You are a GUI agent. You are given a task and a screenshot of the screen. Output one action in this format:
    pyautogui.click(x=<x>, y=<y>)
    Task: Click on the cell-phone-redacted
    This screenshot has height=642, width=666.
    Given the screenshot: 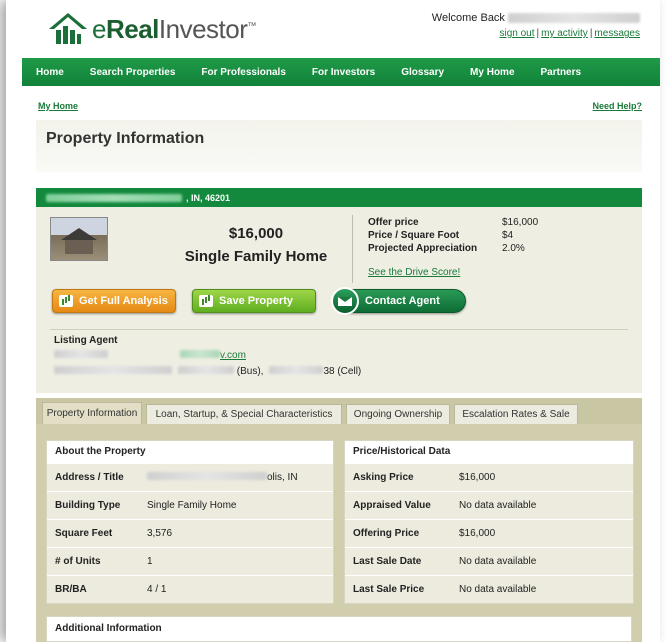 What is the action you would take?
    pyautogui.click(x=296, y=370)
    